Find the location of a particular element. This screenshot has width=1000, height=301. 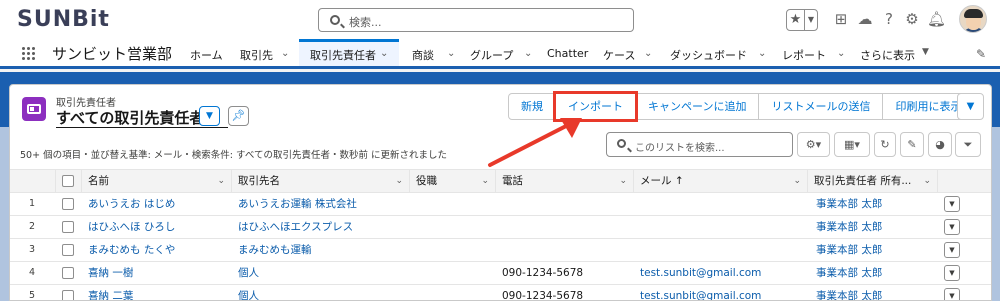

nav-item-more: さらに表示 is located at coordinates (887, 55).